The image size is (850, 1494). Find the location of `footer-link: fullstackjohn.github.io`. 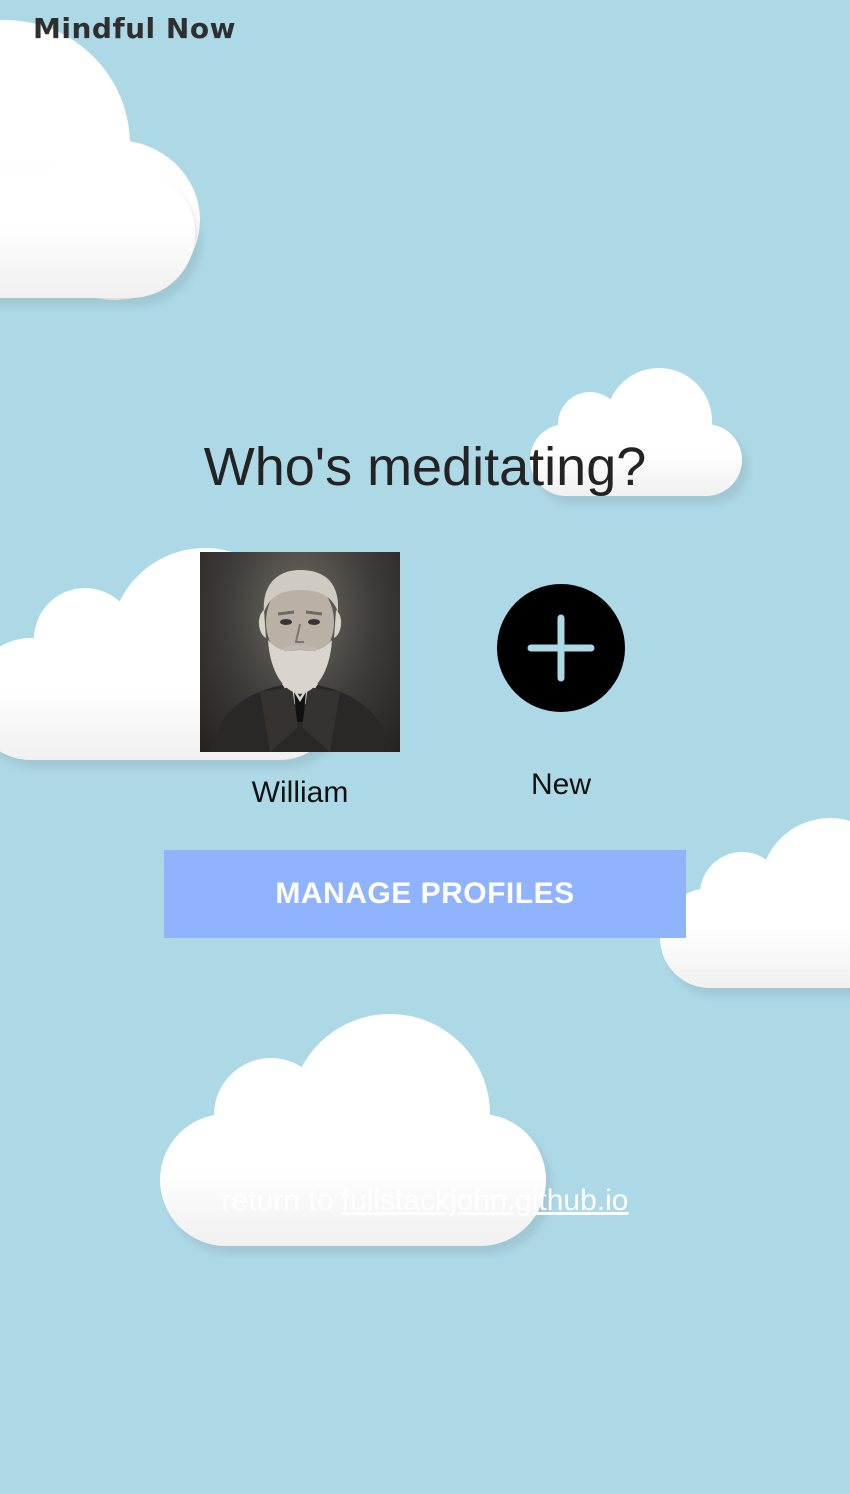

footer-link: fullstackjohn.github.io is located at coordinates (485, 1200).